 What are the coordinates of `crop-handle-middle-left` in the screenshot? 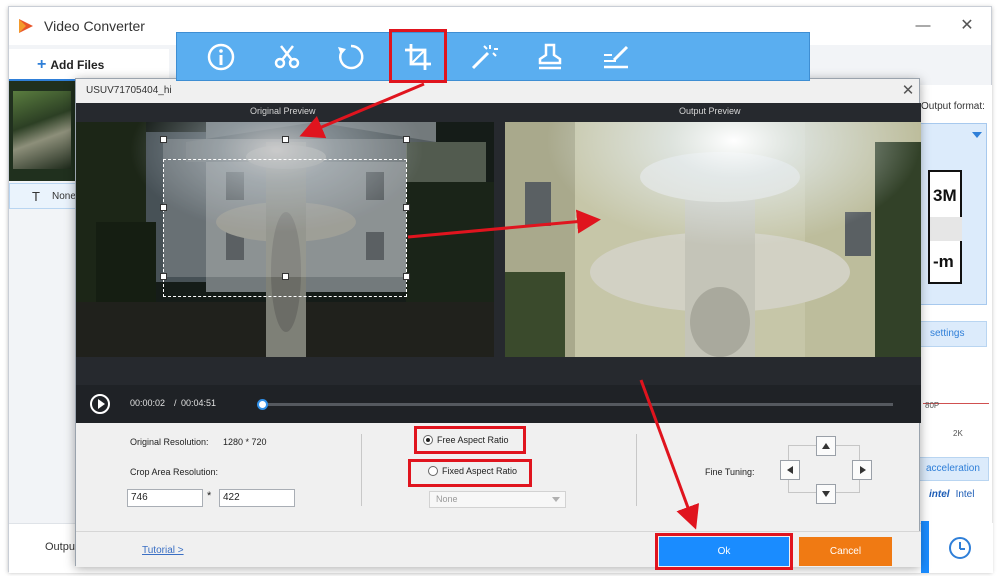 It's located at (163, 207).